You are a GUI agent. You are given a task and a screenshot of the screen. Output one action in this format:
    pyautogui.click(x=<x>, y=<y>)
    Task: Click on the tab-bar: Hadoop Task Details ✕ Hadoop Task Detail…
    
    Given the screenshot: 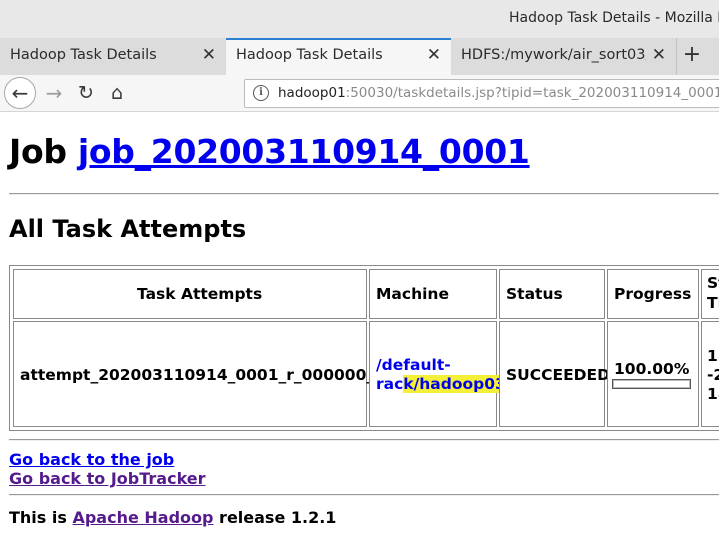 What is the action you would take?
    pyautogui.click(x=359, y=57)
    